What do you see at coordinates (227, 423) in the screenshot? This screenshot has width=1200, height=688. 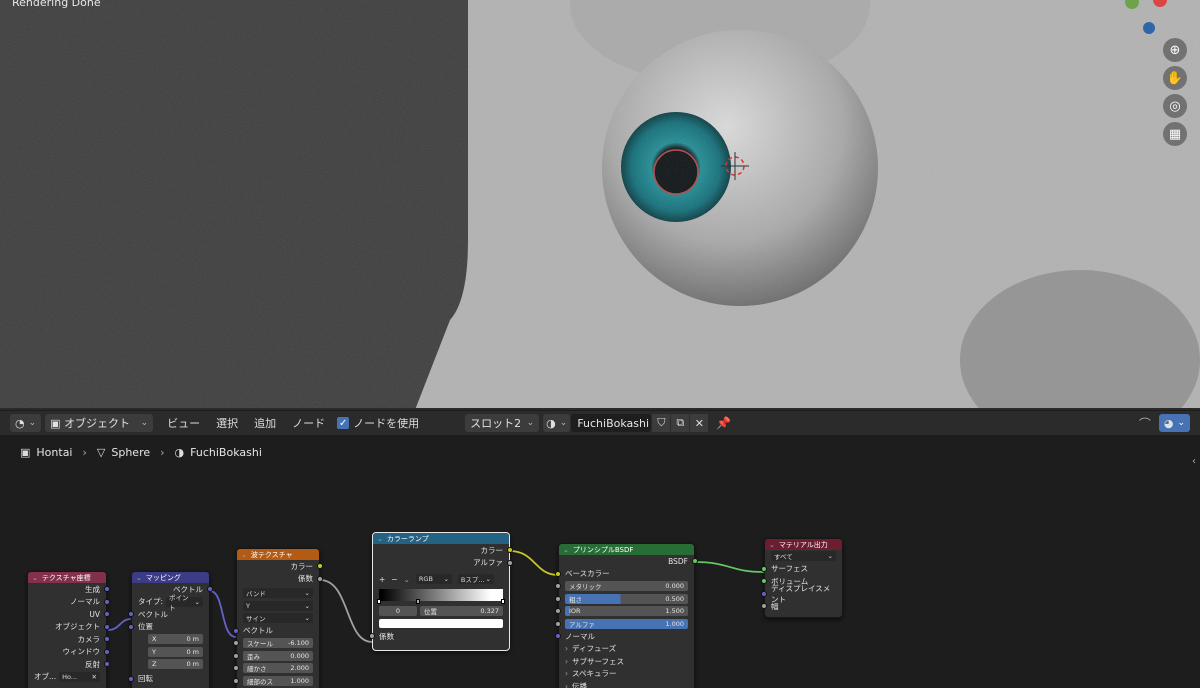 I see `menu-select: 選択` at bounding box center [227, 423].